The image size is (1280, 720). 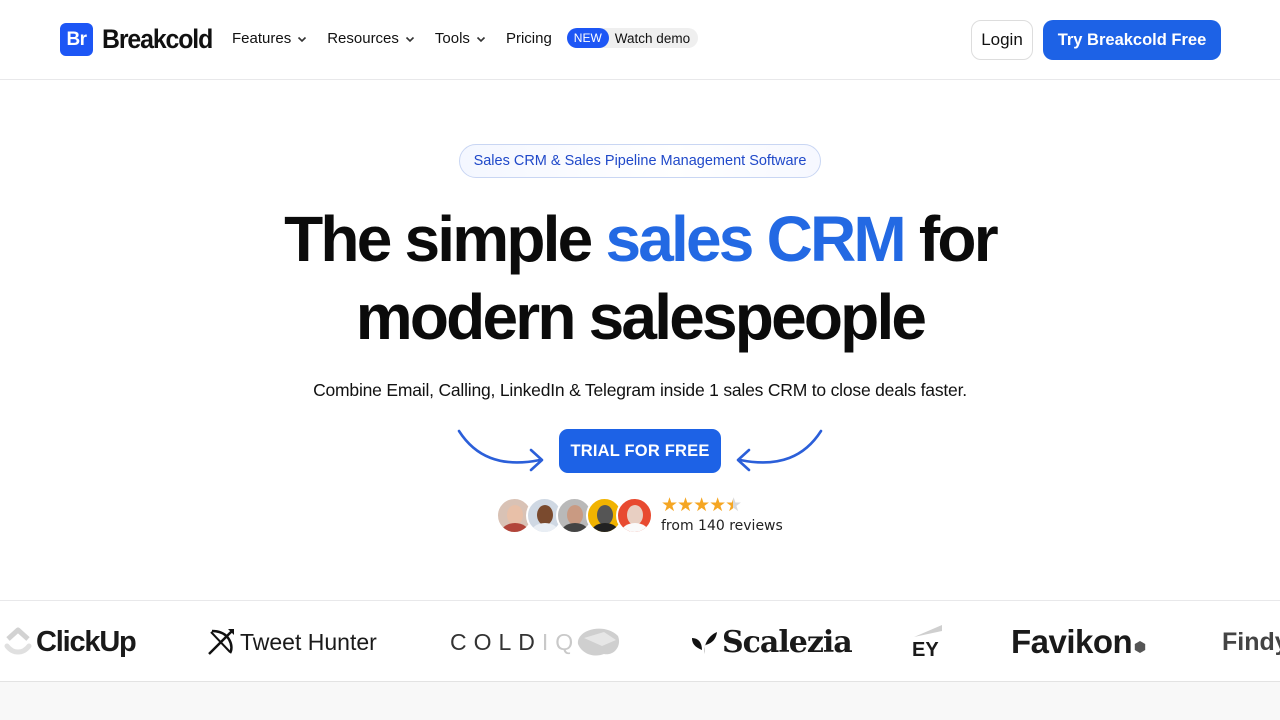 I want to click on clickup-mark-icon, so click(x=18, y=641).